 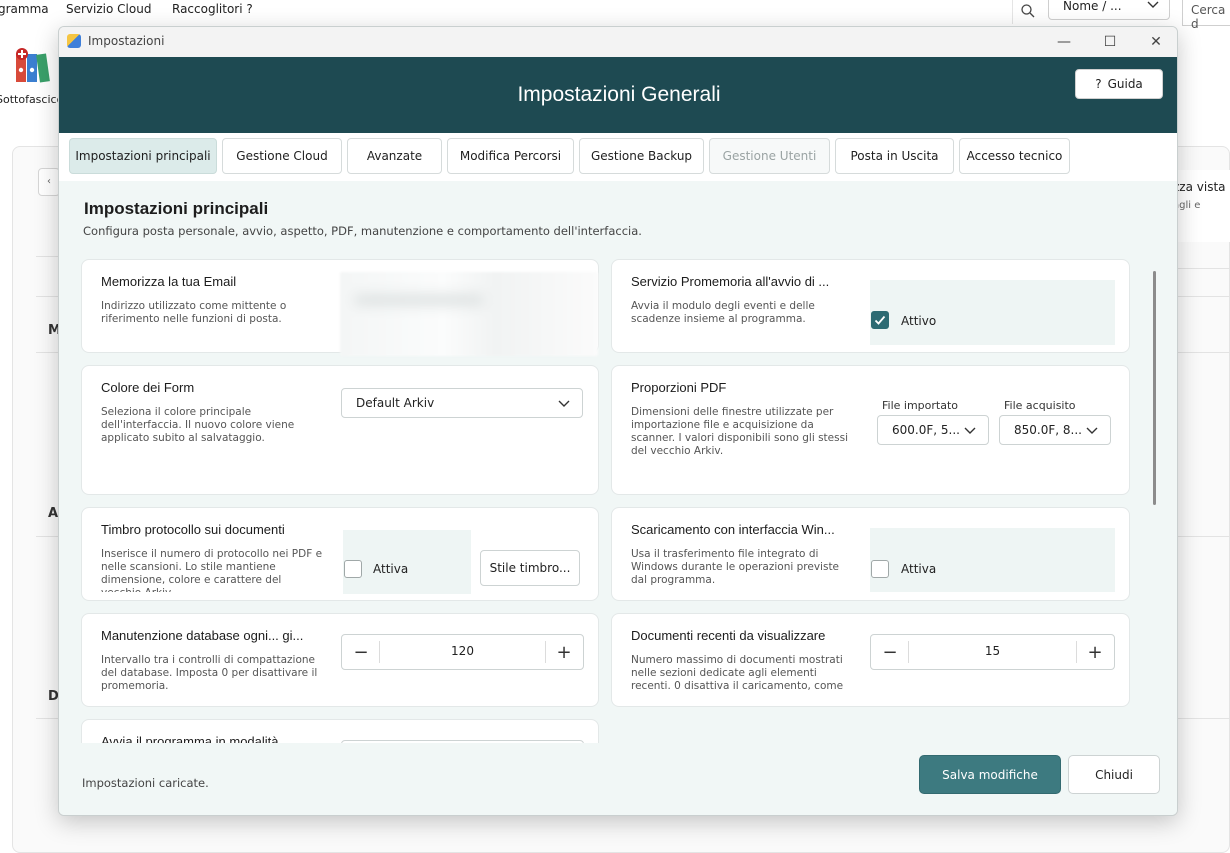 I want to click on bg-row-letter: A, so click(x=53, y=513).